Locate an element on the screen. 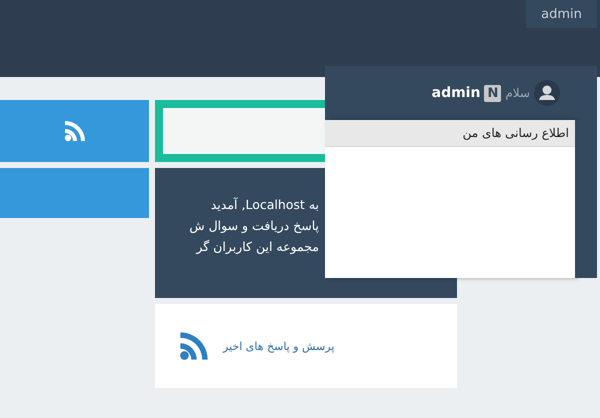 This screenshot has height=418, width=600. avatar-icon is located at coordinates (547, 93).